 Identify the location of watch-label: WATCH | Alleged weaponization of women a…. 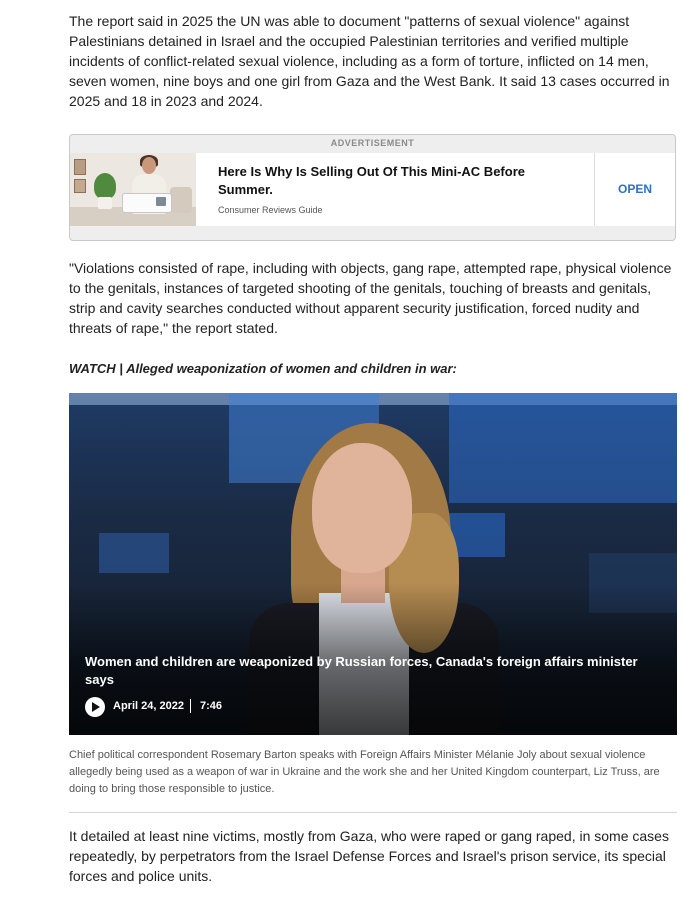
(263, 368).